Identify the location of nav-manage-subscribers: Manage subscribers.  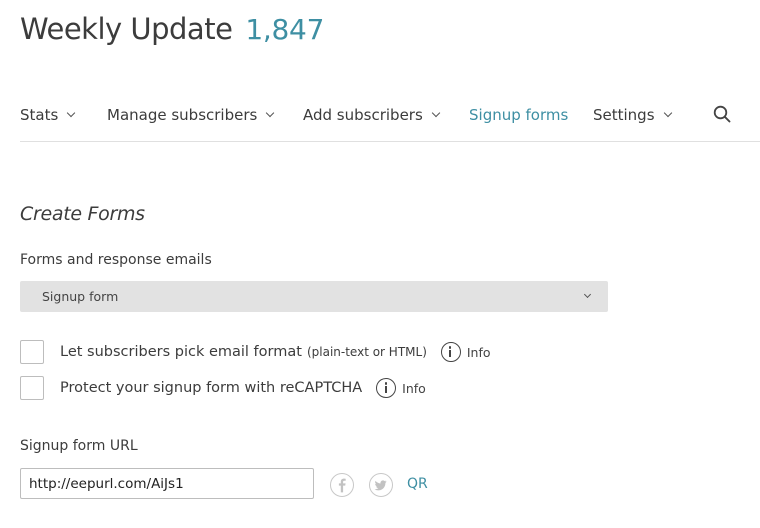
(191, 115).